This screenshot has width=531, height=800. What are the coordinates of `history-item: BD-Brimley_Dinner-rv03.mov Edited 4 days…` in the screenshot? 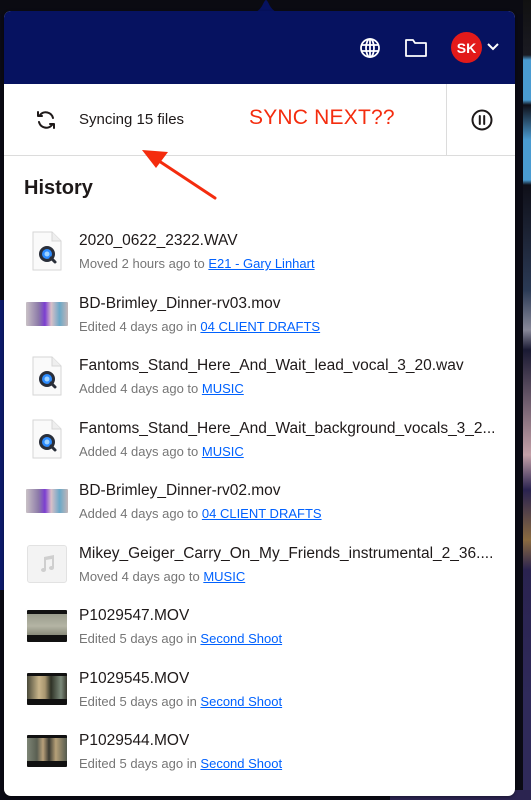 It's located at (259, 316).